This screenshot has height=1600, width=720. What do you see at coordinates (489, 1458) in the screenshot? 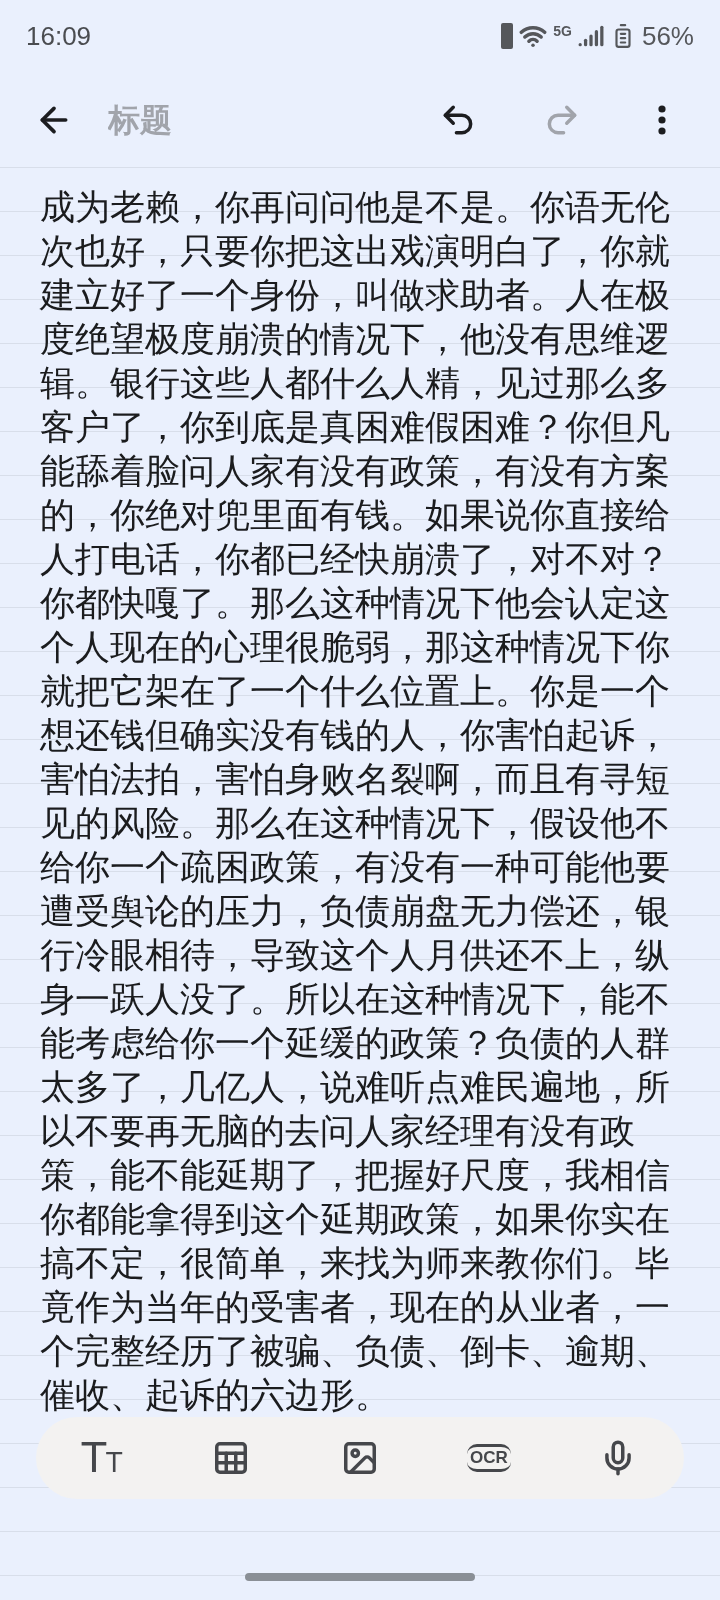
I see `ocr-button: OCR` at bounding box center [489, 1458].